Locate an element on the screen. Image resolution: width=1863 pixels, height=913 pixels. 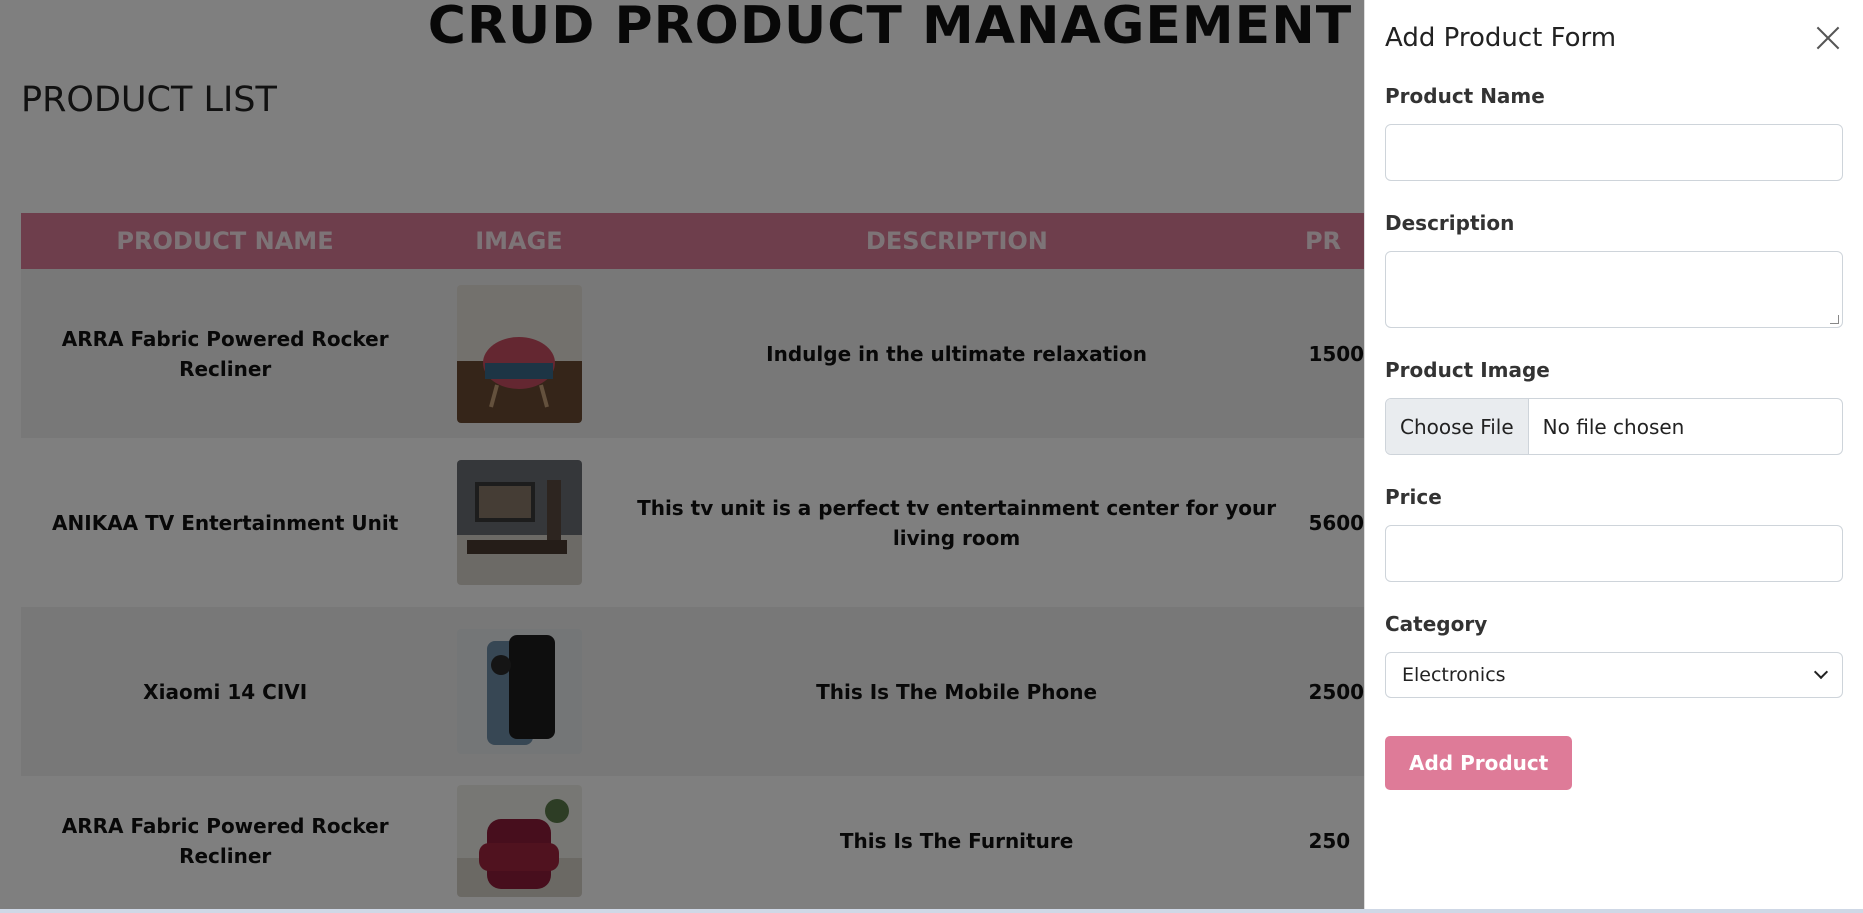
chevron-down-icon is located at coordinates (1821, 672).